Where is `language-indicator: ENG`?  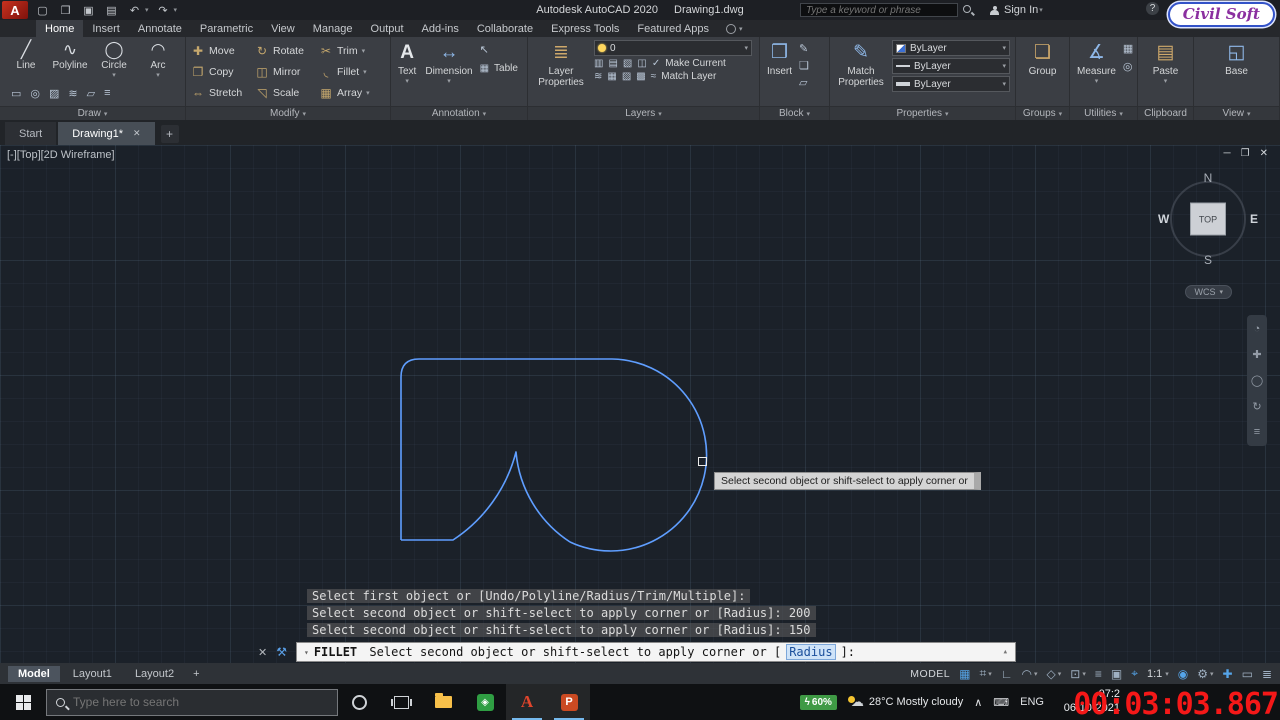 language-indicator: ENG is located at coordinates (1032, 702).